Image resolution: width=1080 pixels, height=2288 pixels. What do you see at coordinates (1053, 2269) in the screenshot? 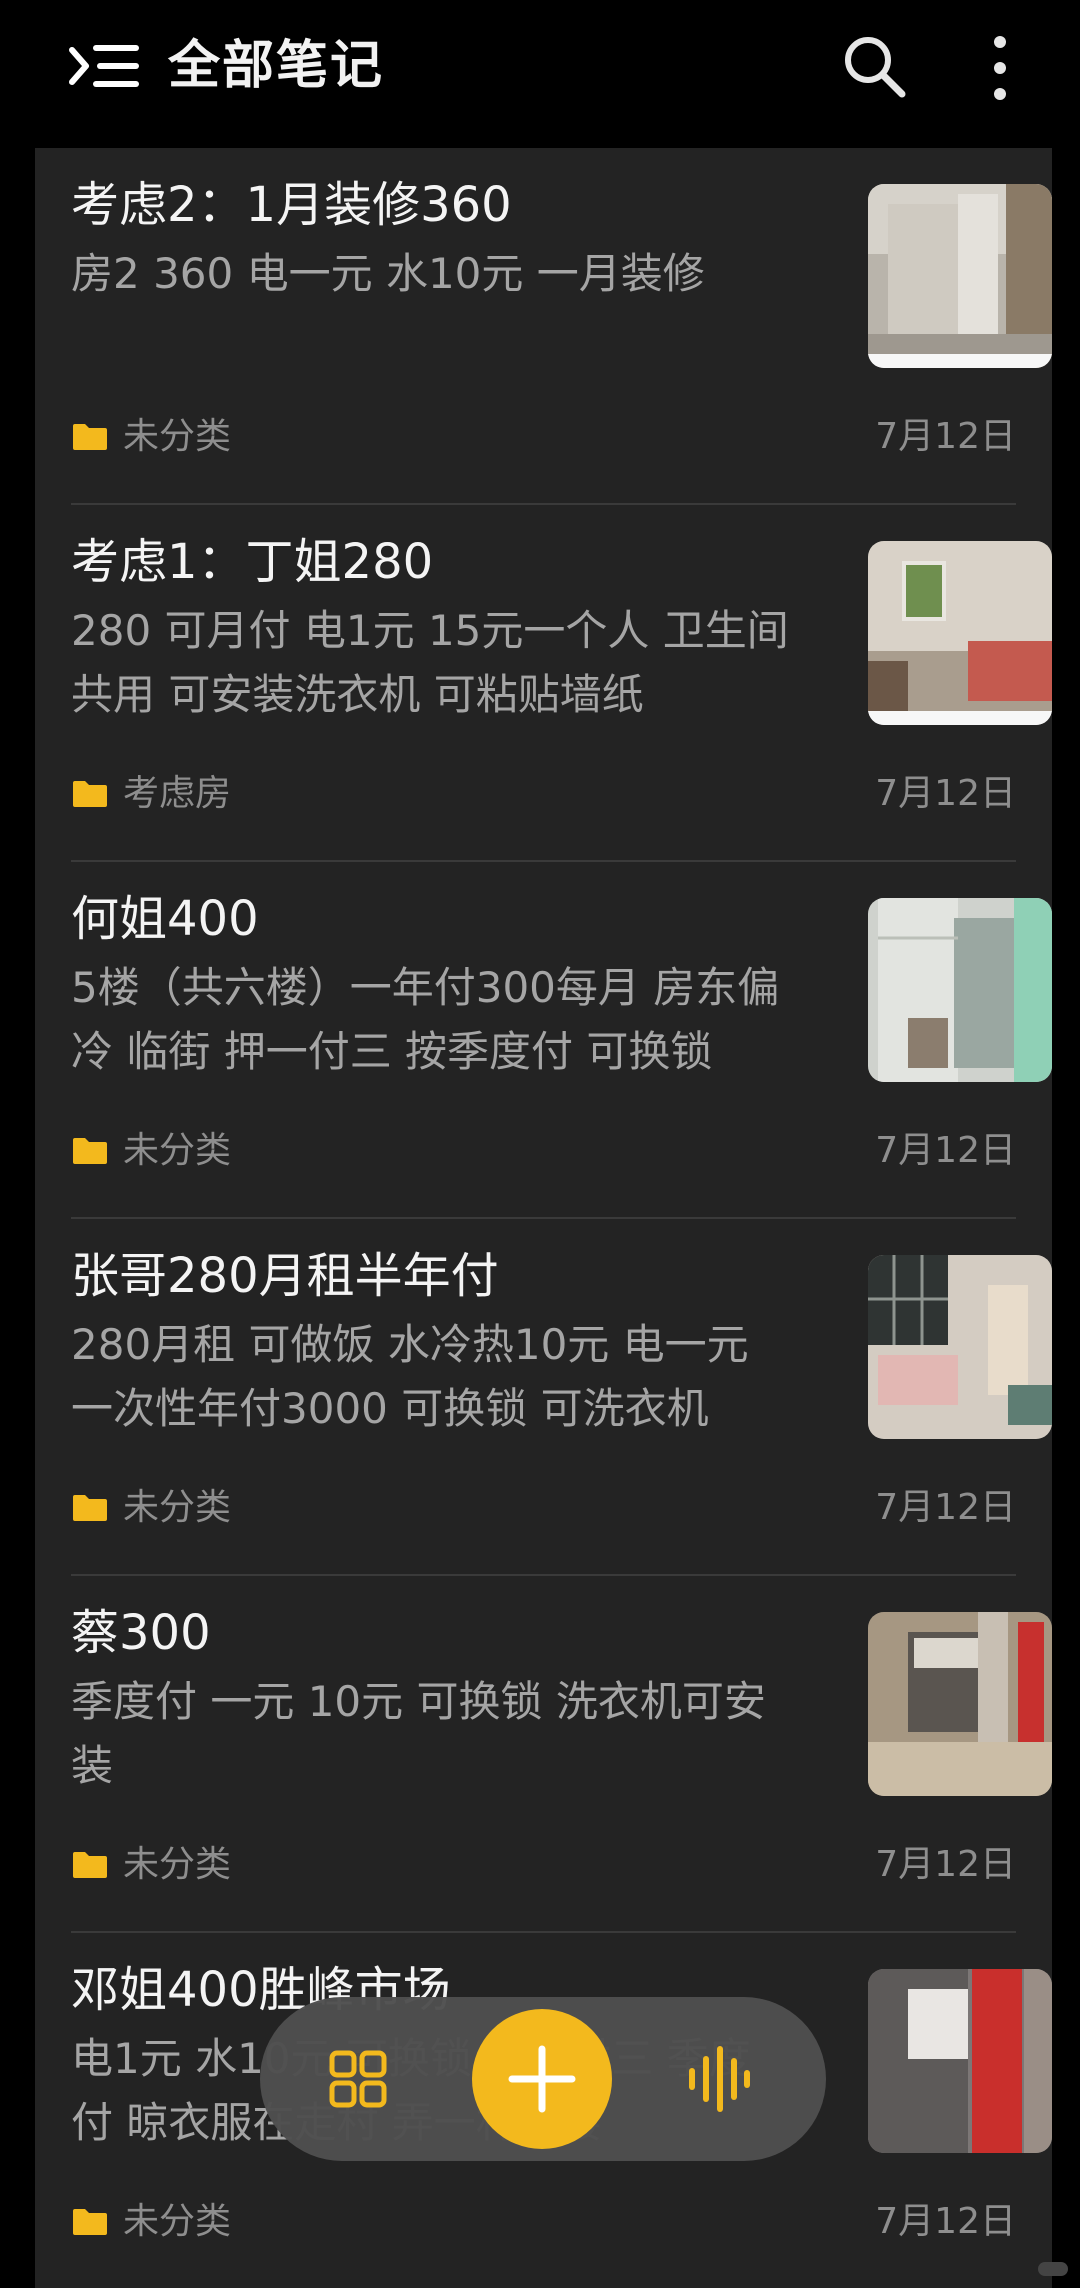
I see `home-indicator` at bounding box center [1053, 2269].